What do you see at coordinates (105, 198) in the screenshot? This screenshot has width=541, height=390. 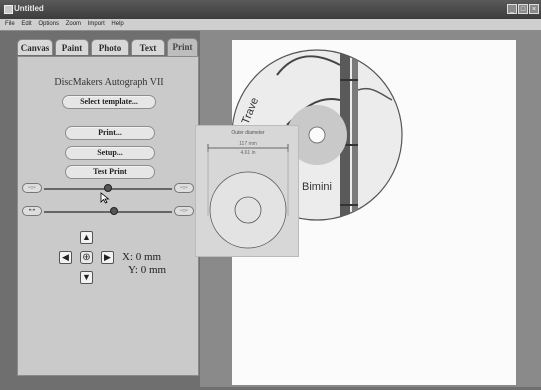 I see `cursor-arrow-icon` at bounding box center [105, 198].